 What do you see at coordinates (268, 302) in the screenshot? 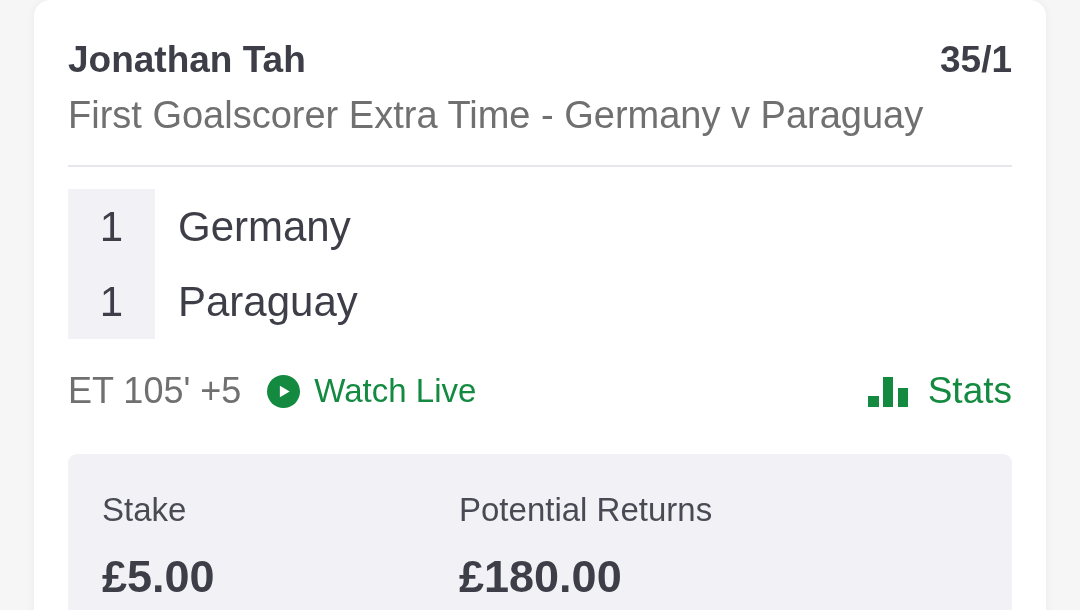
I see `team-name: Paraguay` at bounding box center [268, 302].